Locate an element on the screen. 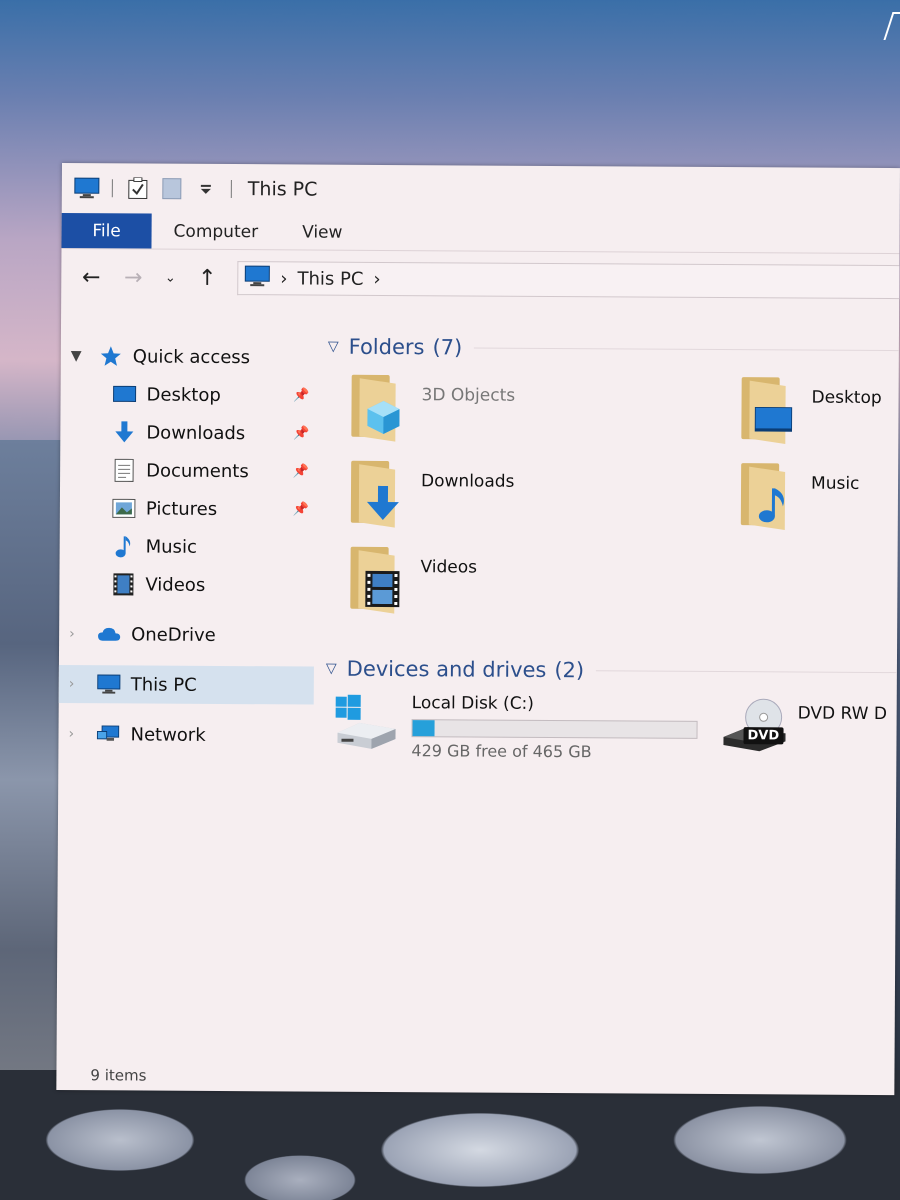 The width and height of the screenshot is (900, 1200). sidebar-item-downloads: Downloads 📌 is located at coordinates (187, 433).